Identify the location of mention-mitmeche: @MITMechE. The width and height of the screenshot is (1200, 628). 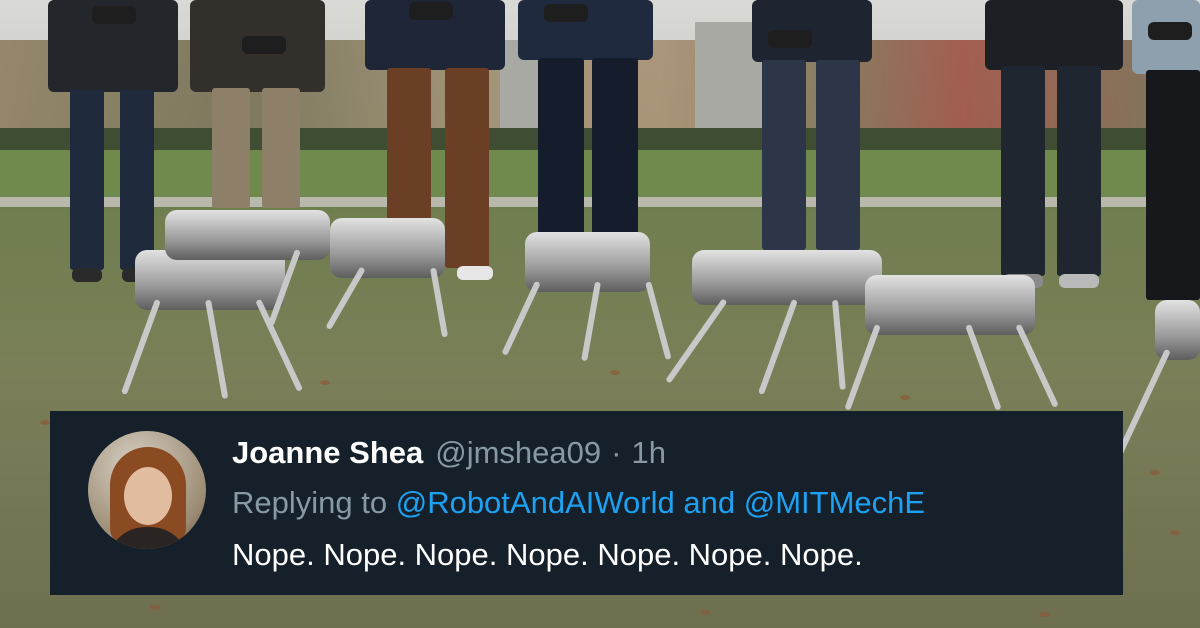
(834, 502).